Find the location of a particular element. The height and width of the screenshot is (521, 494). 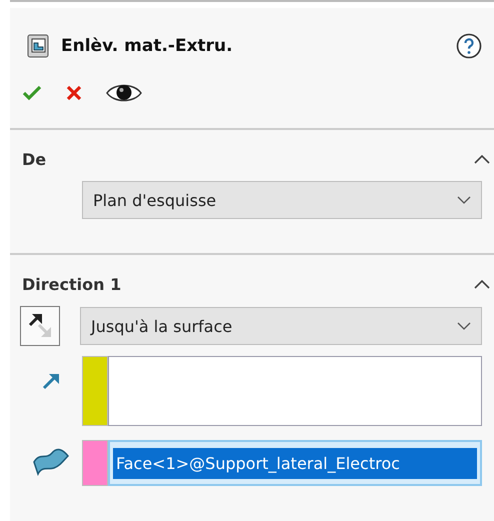

help-icon is located at coordinates (469, 46).